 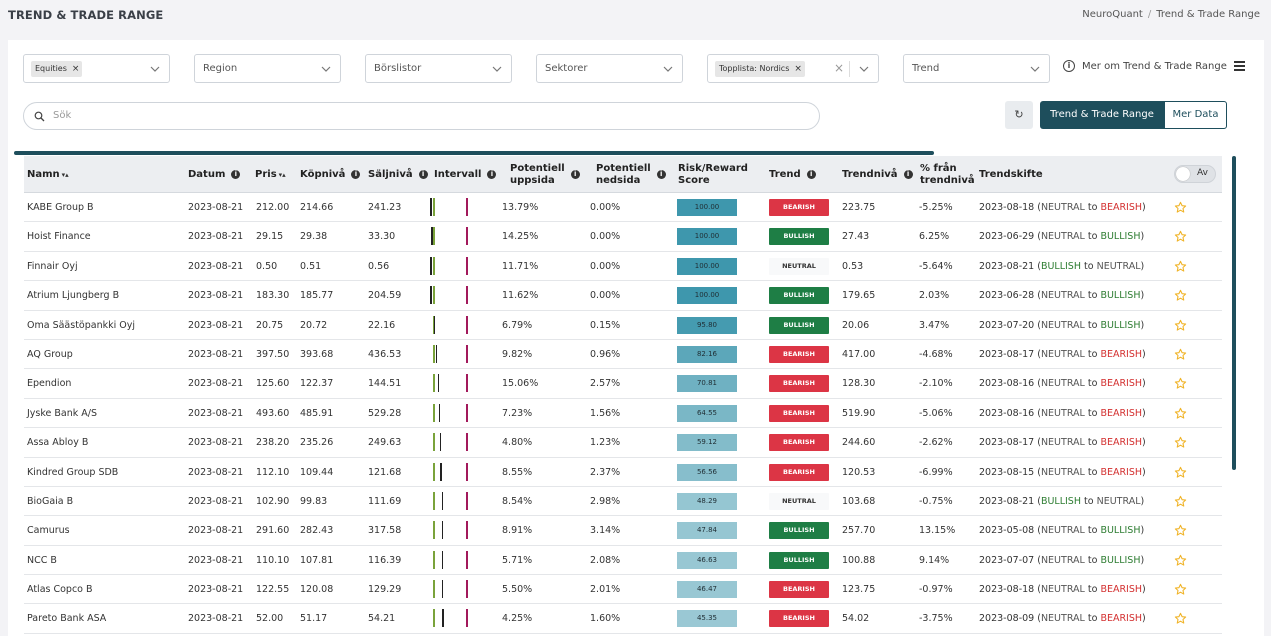 What do you see at coordinates (42, 560) in the screenshot?
I see `stock-name: NCC B` at bounding box center [42, 560].